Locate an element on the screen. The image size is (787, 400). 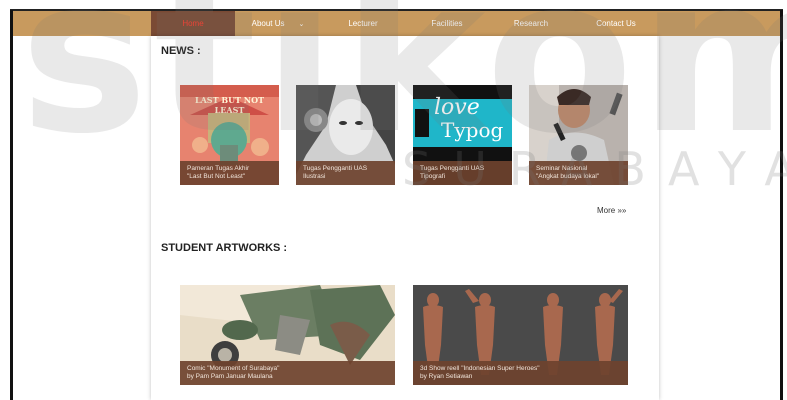
chevron-down-icon: ⌄ is located at coordinates (301, 24).